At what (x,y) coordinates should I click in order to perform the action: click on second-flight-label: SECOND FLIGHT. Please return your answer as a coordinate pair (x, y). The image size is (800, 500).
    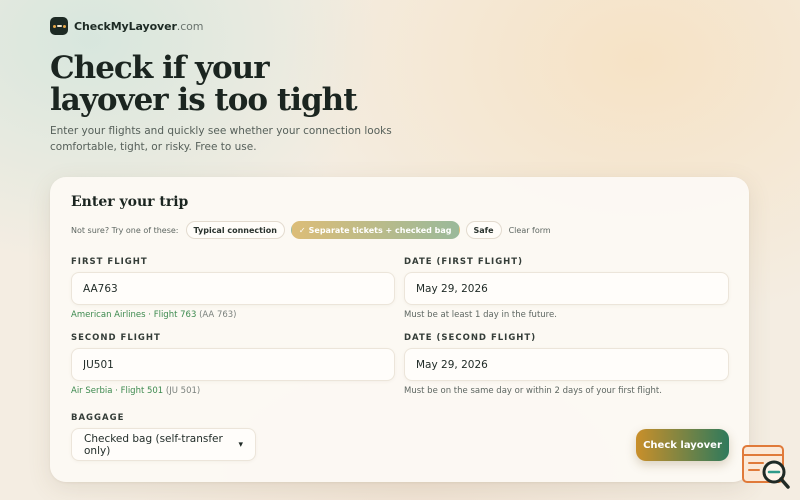
    Looking at the image, I should click on (116, 338).